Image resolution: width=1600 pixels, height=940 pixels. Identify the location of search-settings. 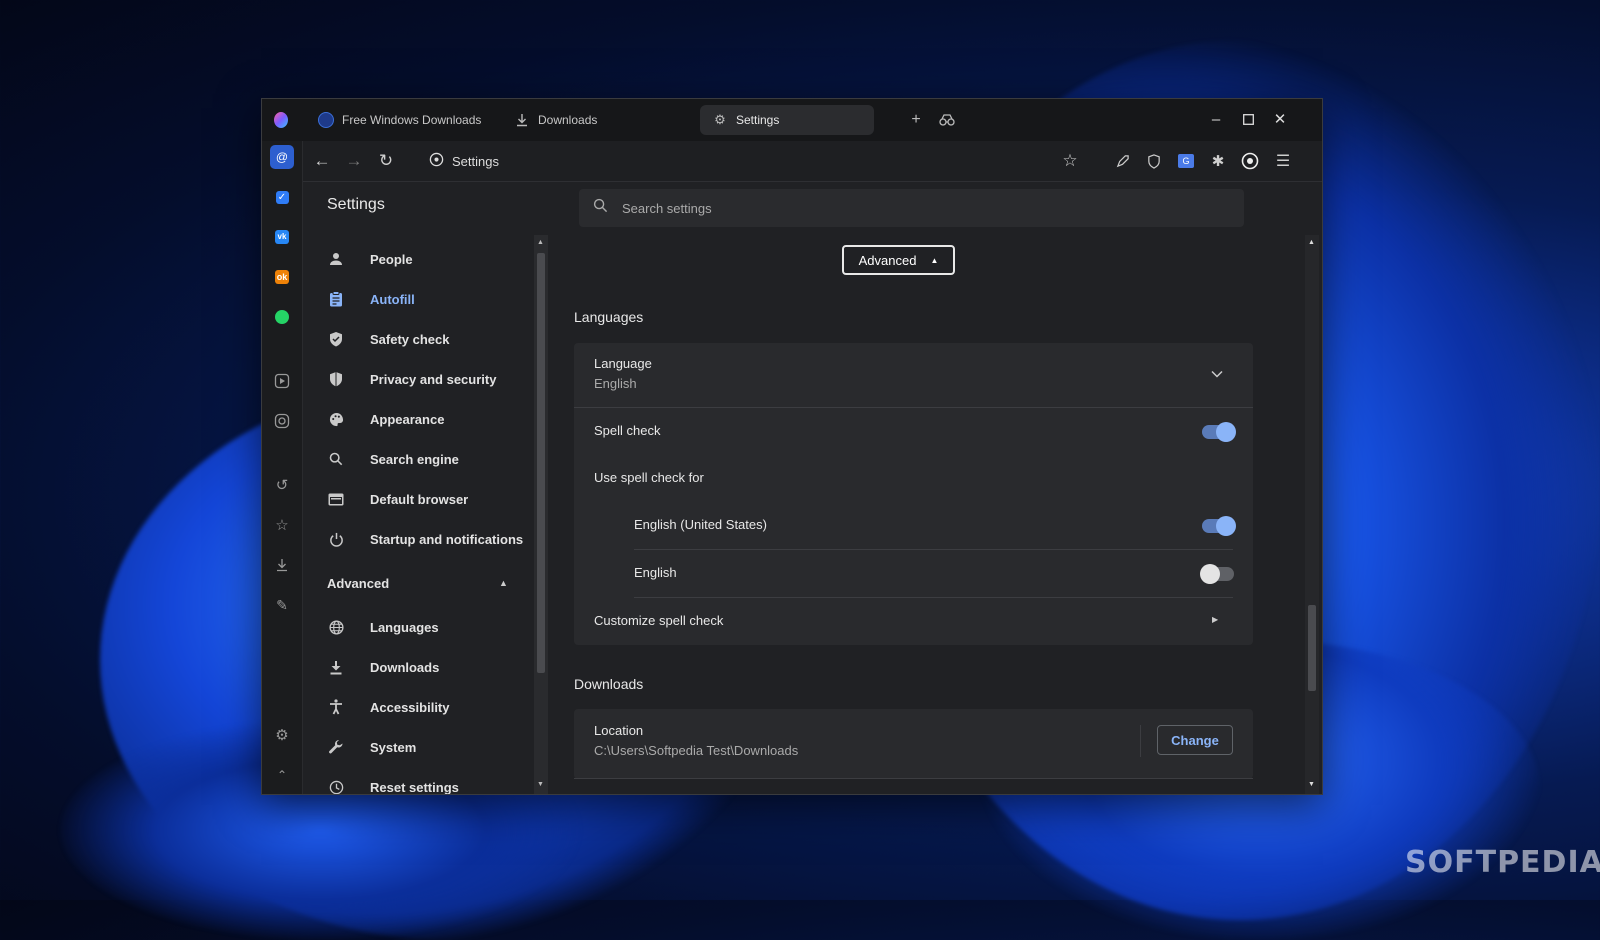
(911, 208).